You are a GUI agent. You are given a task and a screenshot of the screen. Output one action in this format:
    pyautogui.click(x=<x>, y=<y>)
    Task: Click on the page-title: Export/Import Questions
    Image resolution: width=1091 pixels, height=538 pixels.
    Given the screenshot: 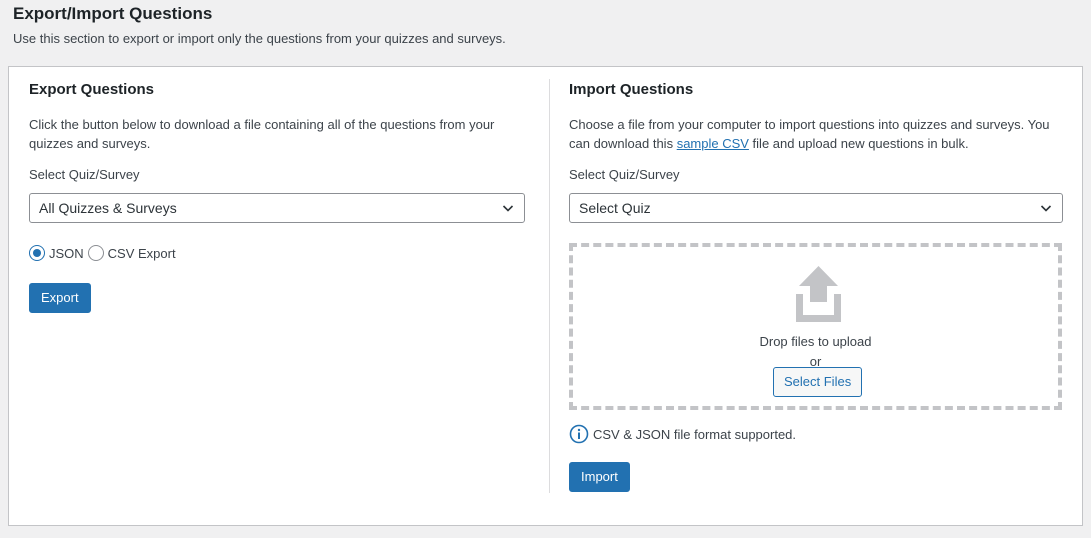 What is the action you would take?
    pyautogui.click(x=113, y=13)
    